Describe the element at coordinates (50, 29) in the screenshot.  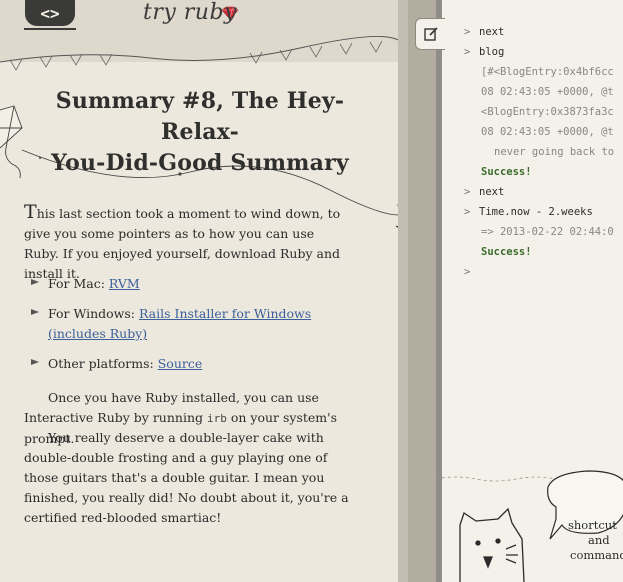
I see `logo-underline` at that location.